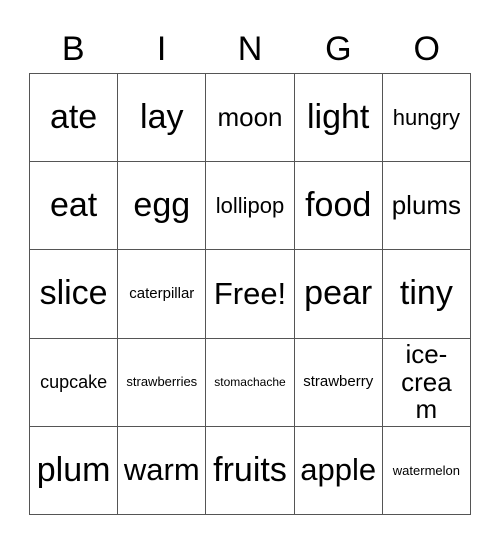 The height and width of the screenshot is (544, 500). I want to click on bingo-header: B I N G O, so click(250, 49).